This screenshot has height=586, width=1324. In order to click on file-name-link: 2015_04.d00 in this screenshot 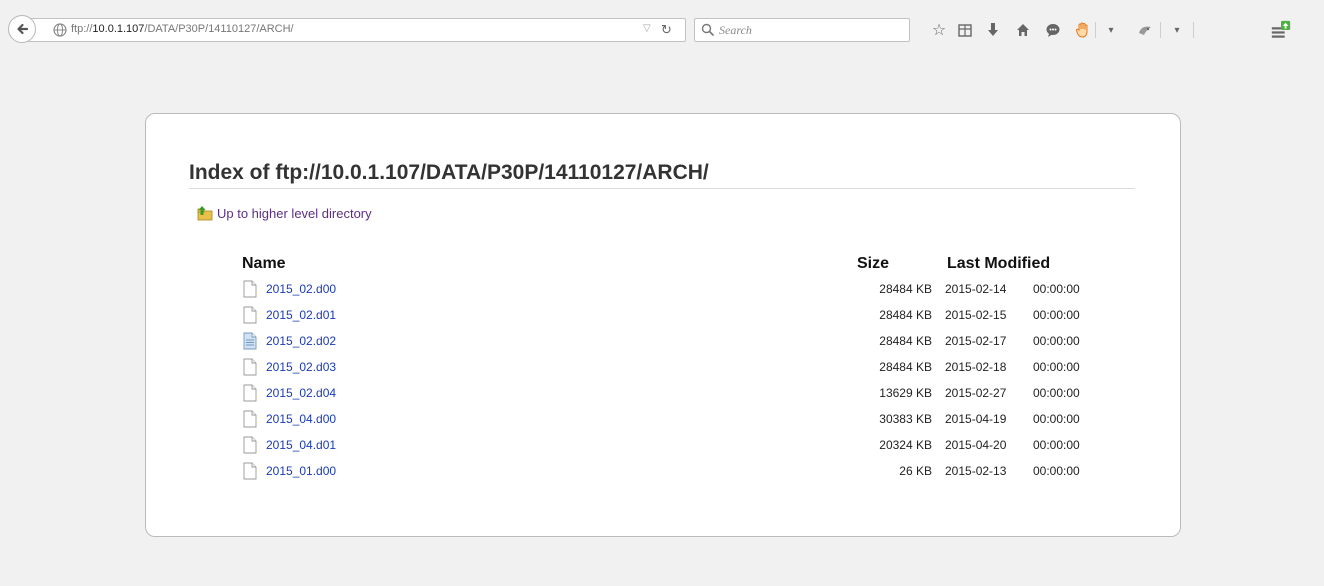, I will do `click(301, 419)`.